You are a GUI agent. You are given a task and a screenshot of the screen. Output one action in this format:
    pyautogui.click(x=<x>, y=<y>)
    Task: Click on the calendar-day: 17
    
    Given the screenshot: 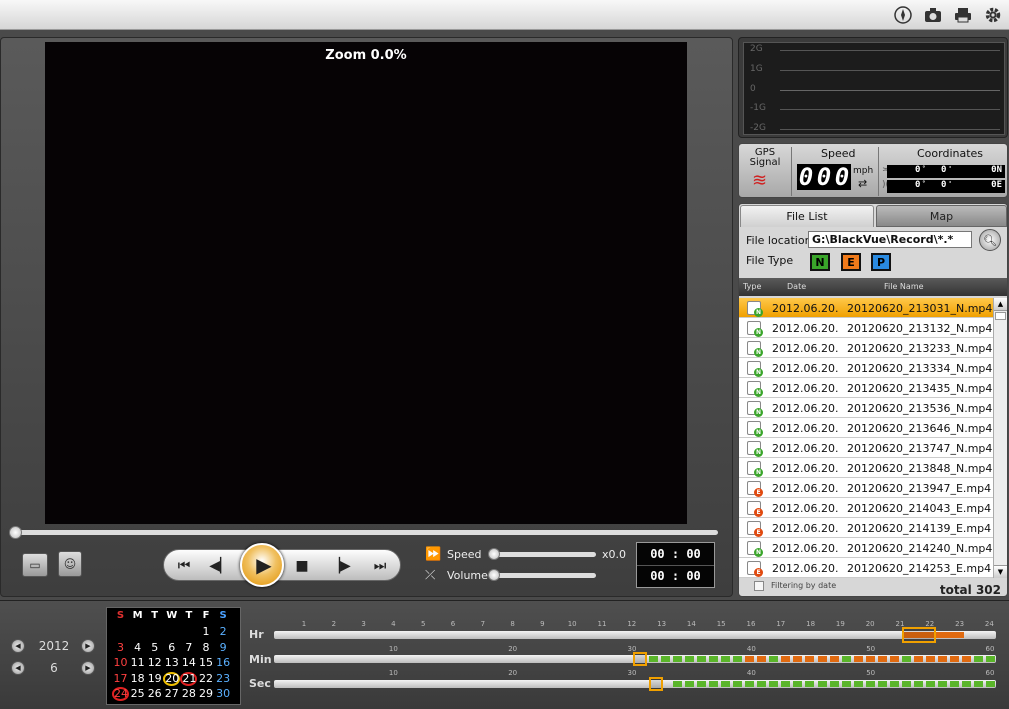 What is the action you would take?
    pyautogui.click(x=120, y=679)
    